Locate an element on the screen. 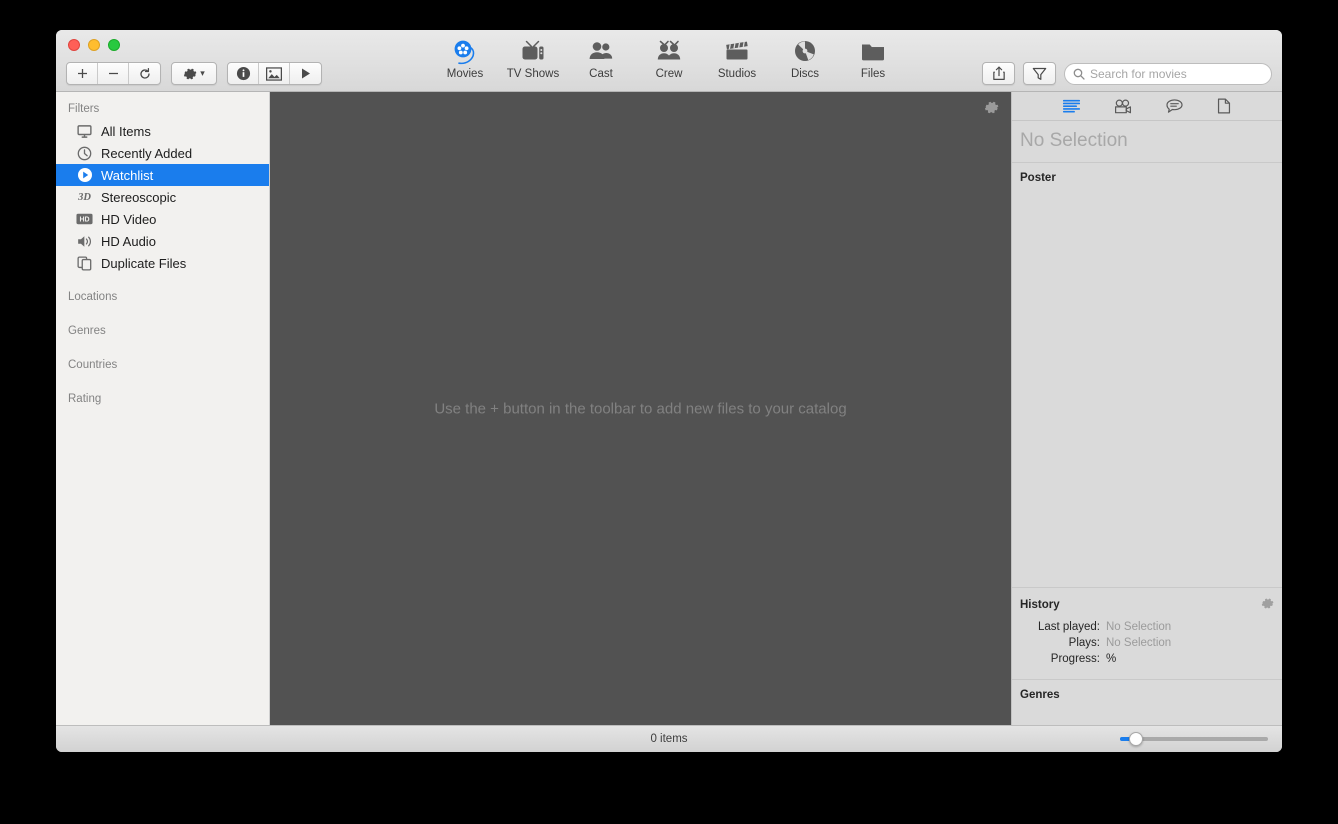 The image size is (1338, 824). sidebar-section-header-rating: Rating is located at coordinates (162, 399).